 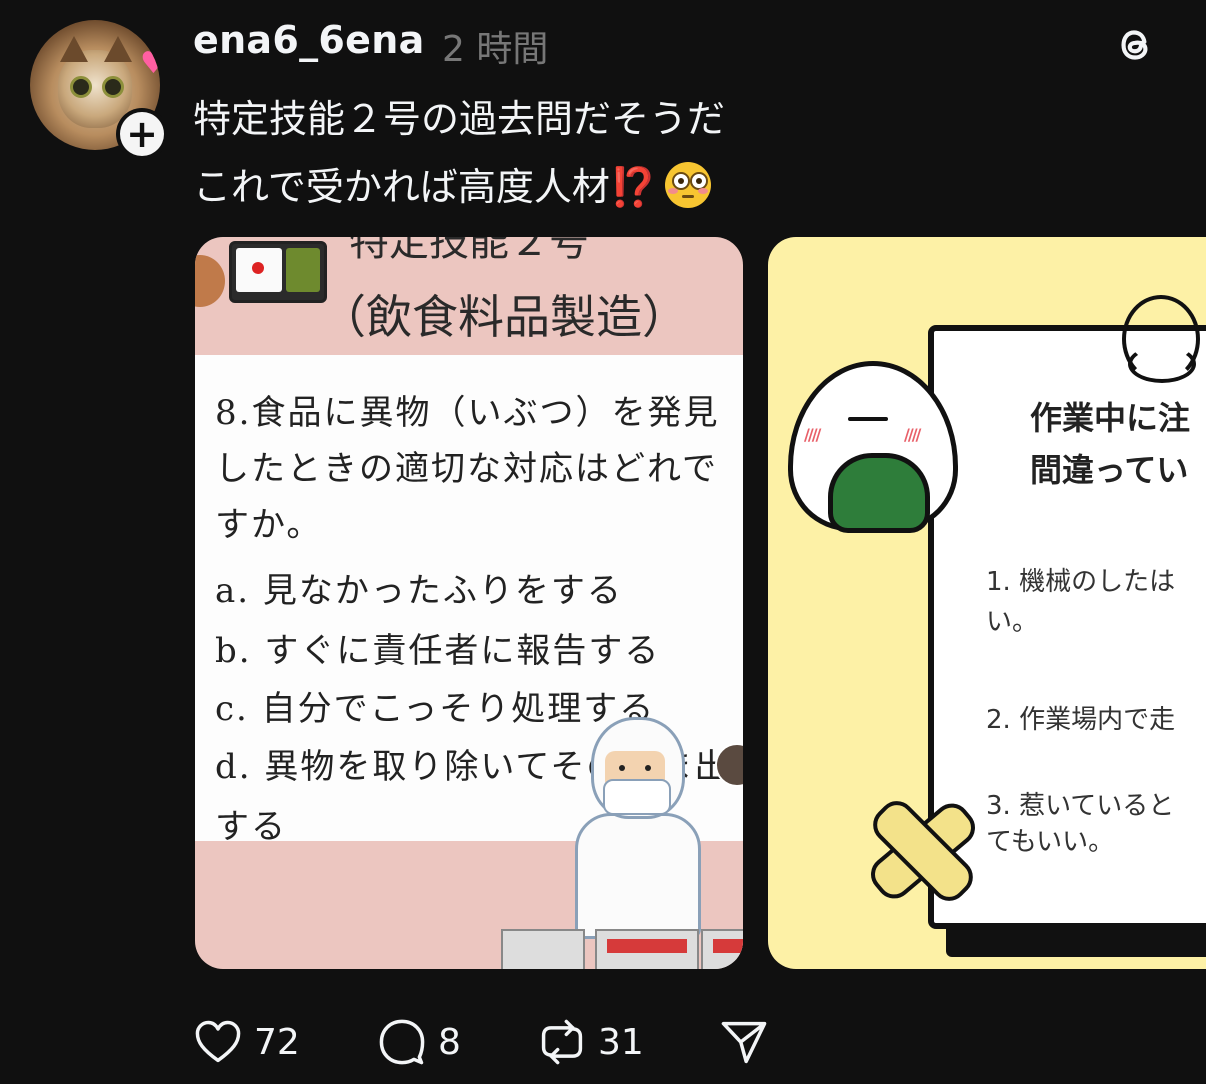 I want to click on question-line: 8.食品に異物（いぶつ）を発見, so click(x=467, y=413).